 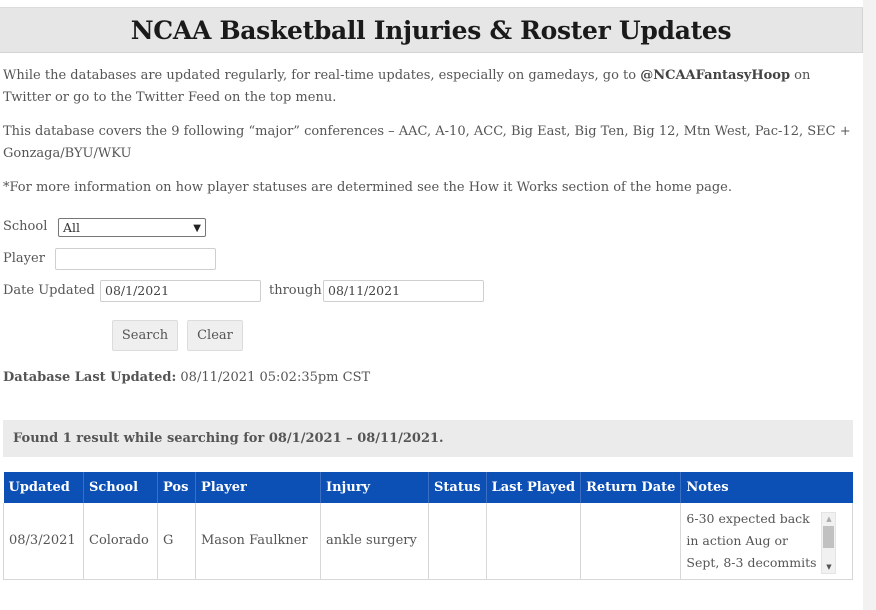 I want to click on cell-status, so click(x=457, y=541).